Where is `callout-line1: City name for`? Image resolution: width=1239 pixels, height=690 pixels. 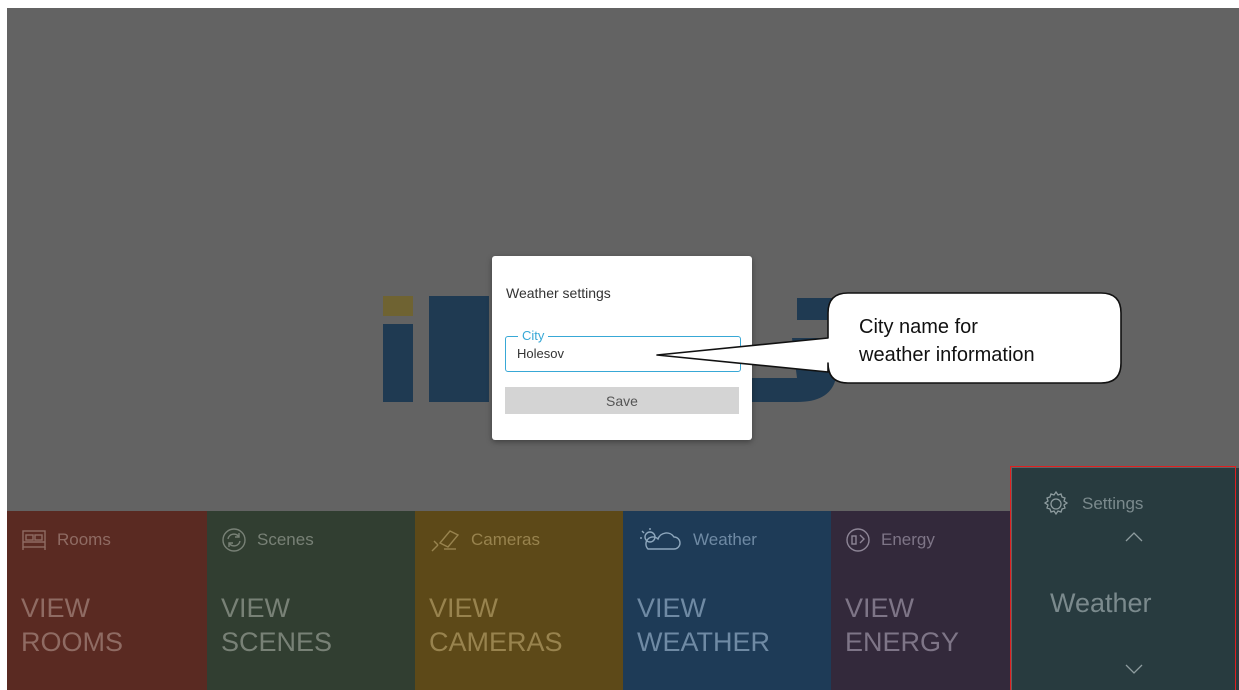
callout-line1: City name for is located at coordinates (918, 327).